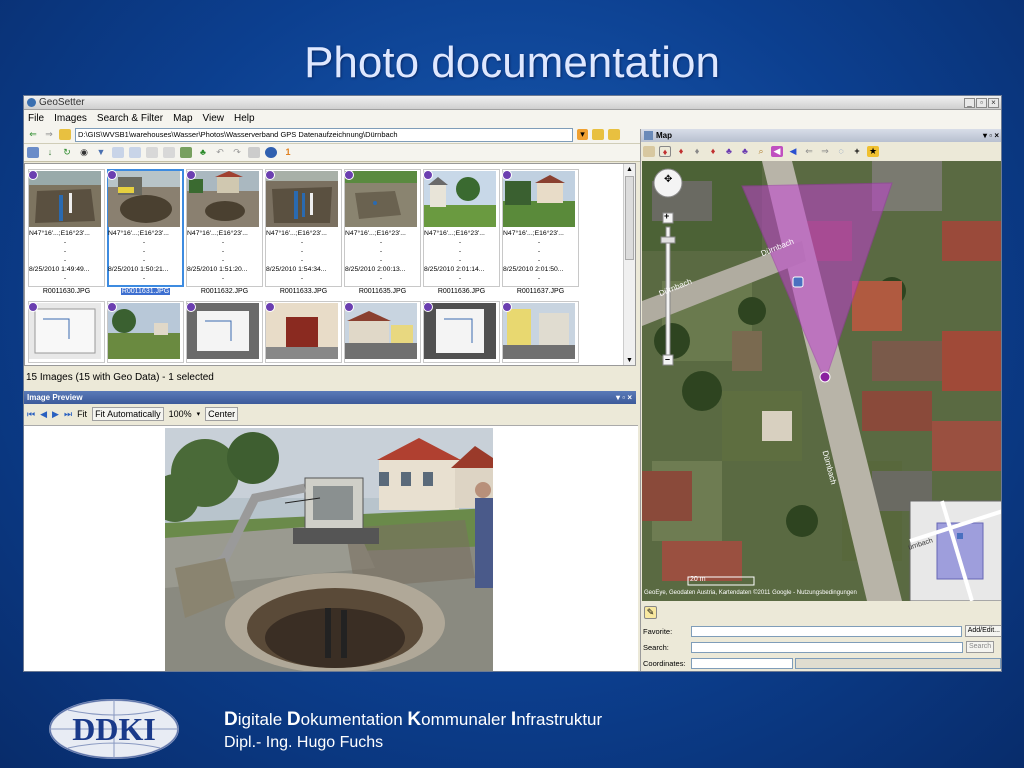 This screenshot has height=768, width=1024. What do you see at coordinates (559, 719) in the screenshot?
I see `brand-word: nfrastruktur` at bounding box center [559, 719].